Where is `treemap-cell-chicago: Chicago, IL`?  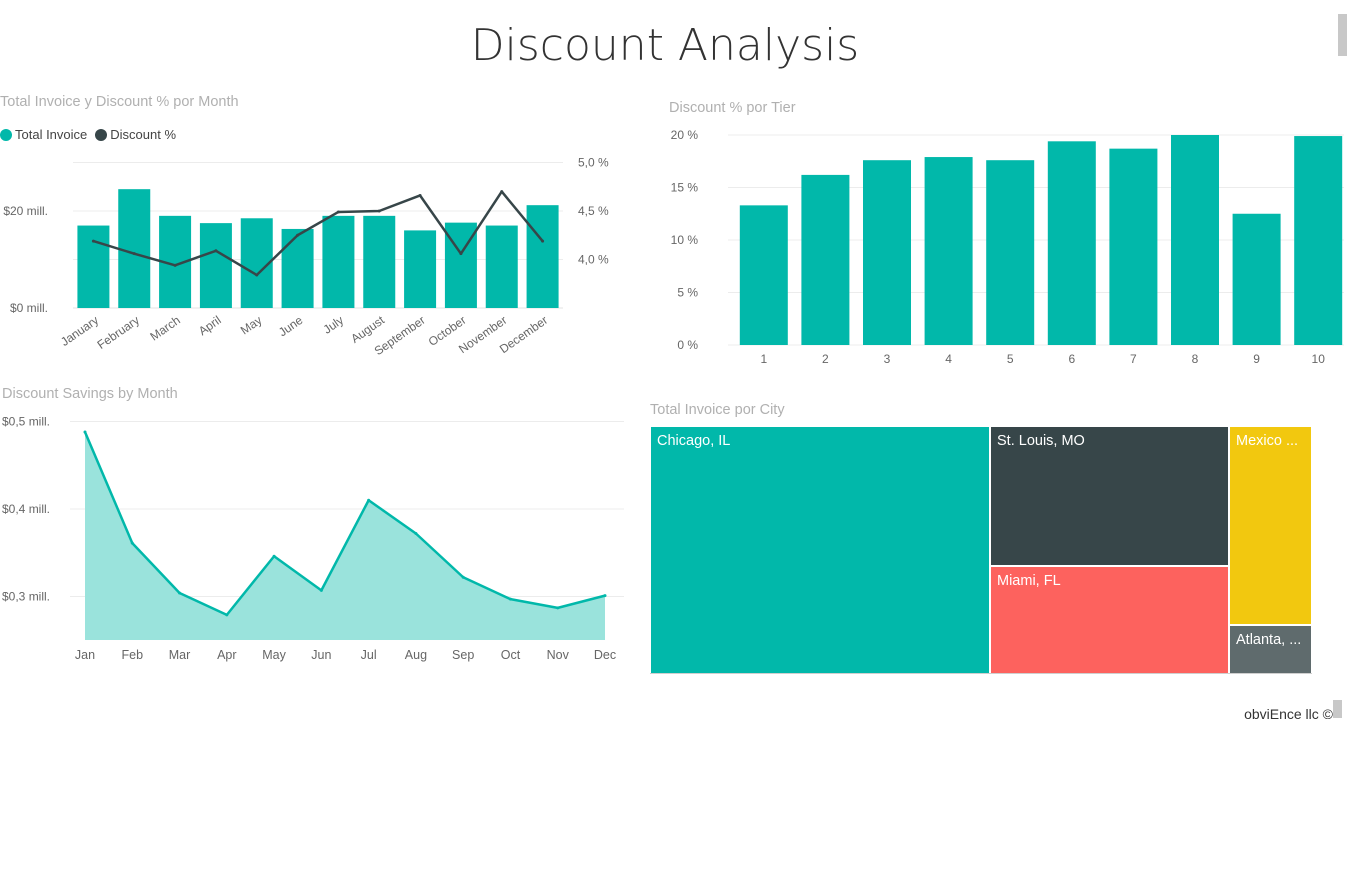
treemap-cell-chicago: Chicago, IL is located at coordinates (820, 550).